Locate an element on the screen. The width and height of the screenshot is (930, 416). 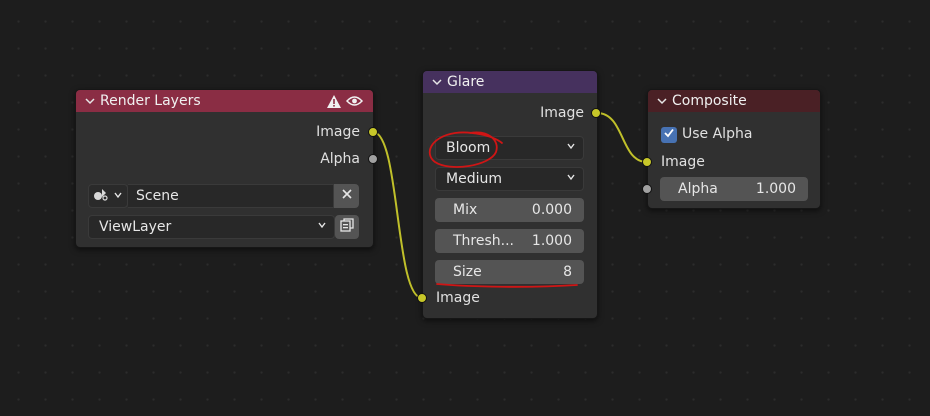
use-alpha-label: Use Alpha is located at coordinates (717, 134).